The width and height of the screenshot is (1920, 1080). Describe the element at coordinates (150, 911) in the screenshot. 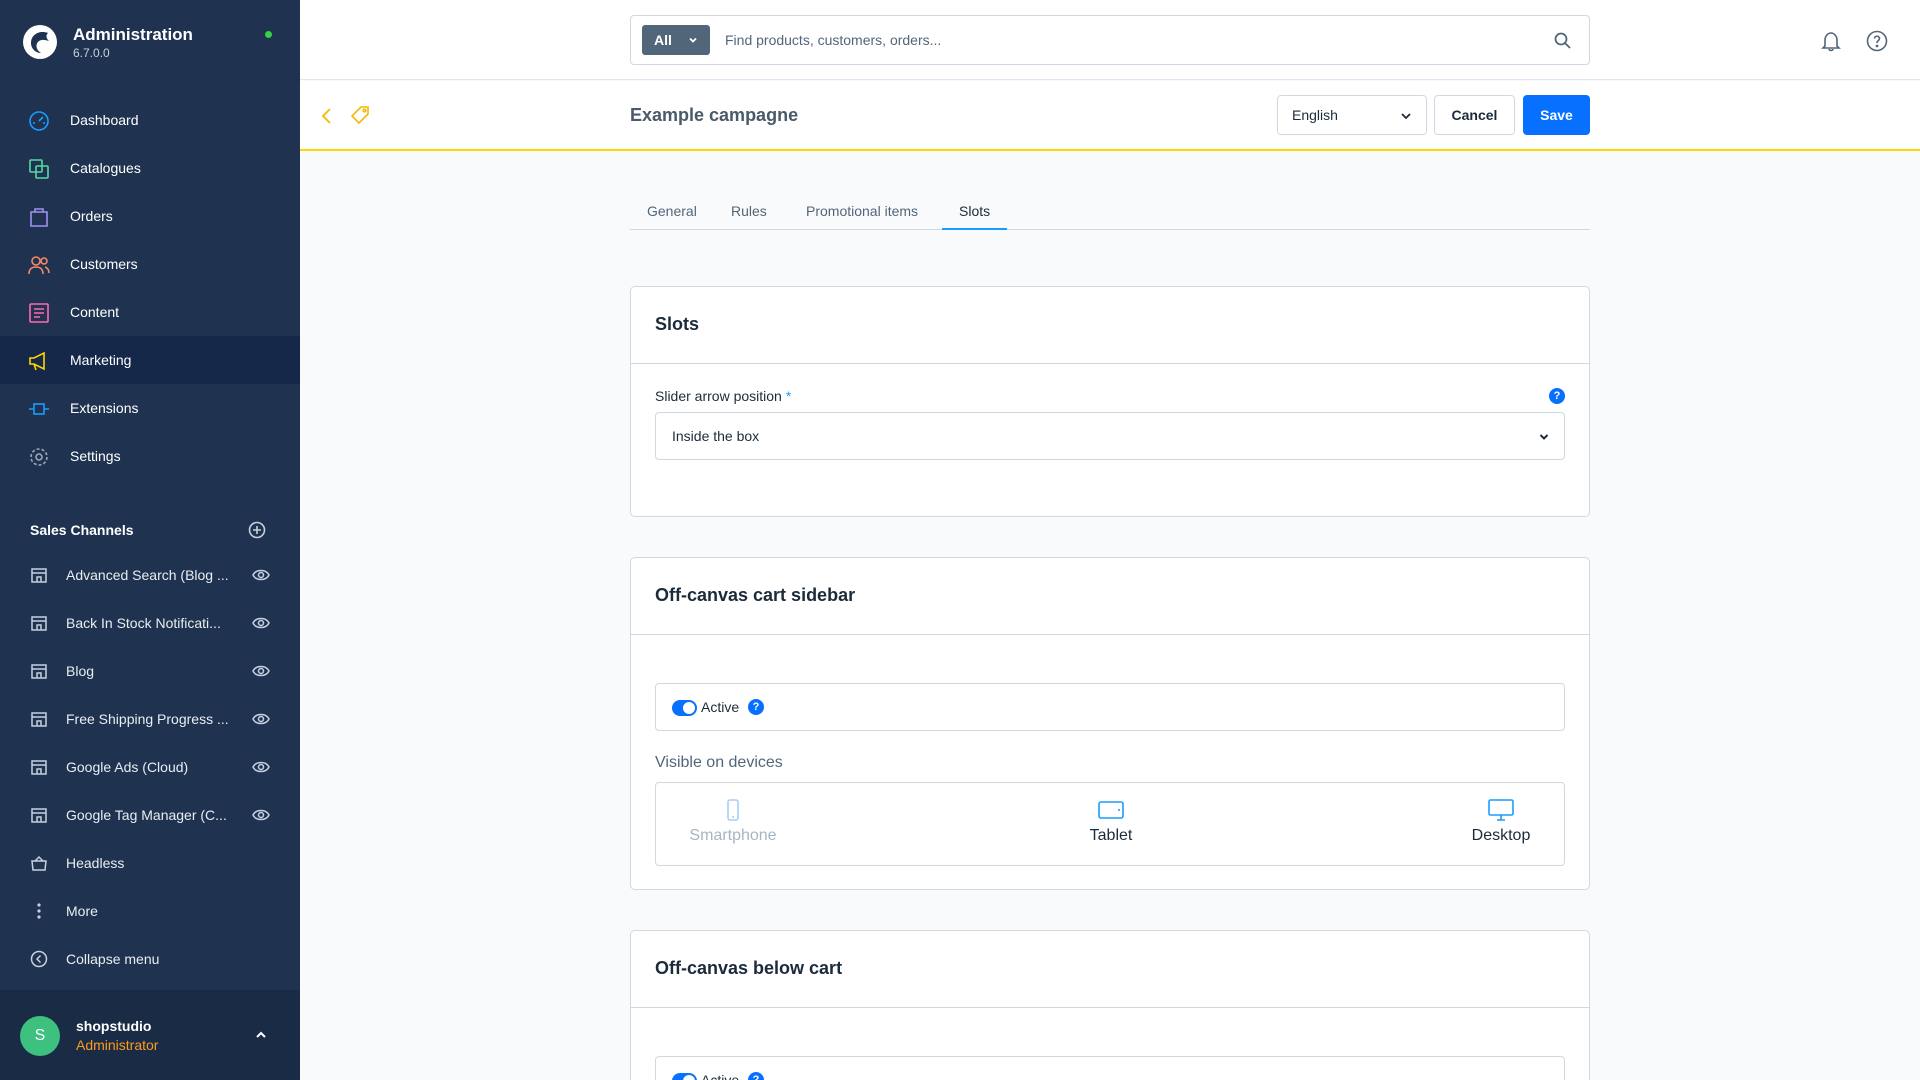

I see `more-button: More` at that location.